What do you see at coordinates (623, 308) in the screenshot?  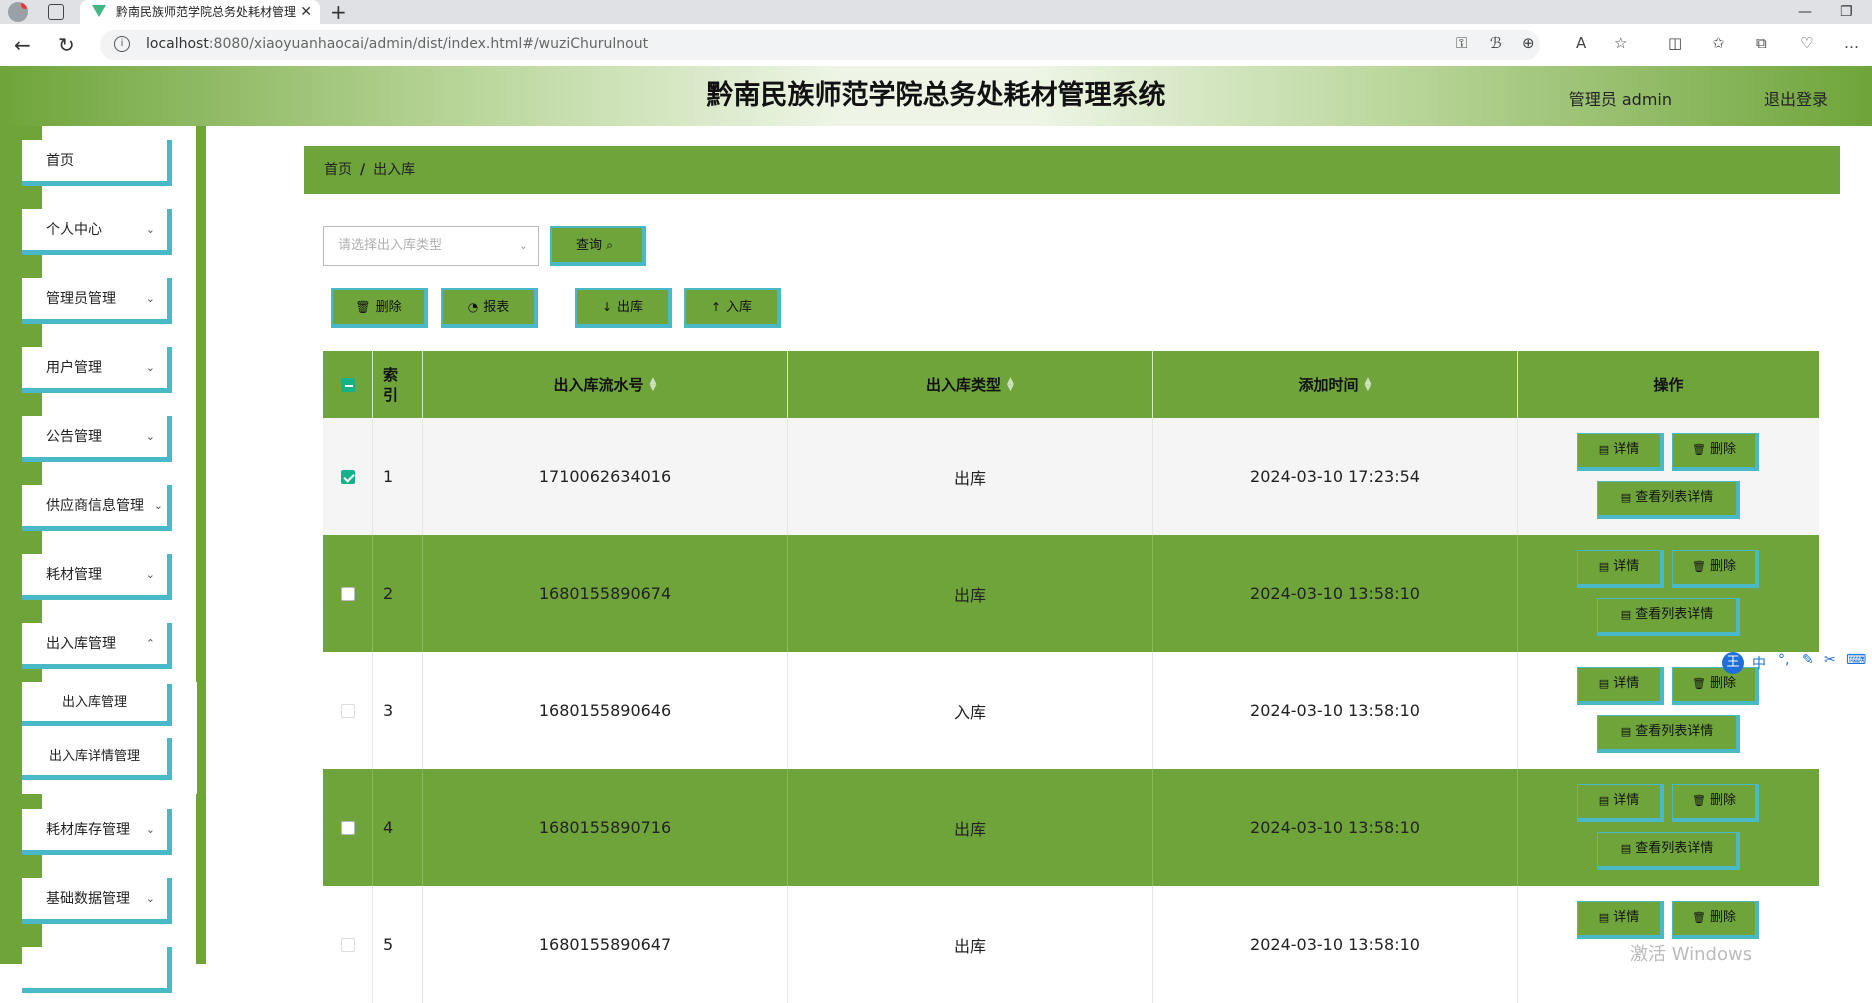 I see `stock-out-button: ↓ 出库` at bounding box center [623, 308].